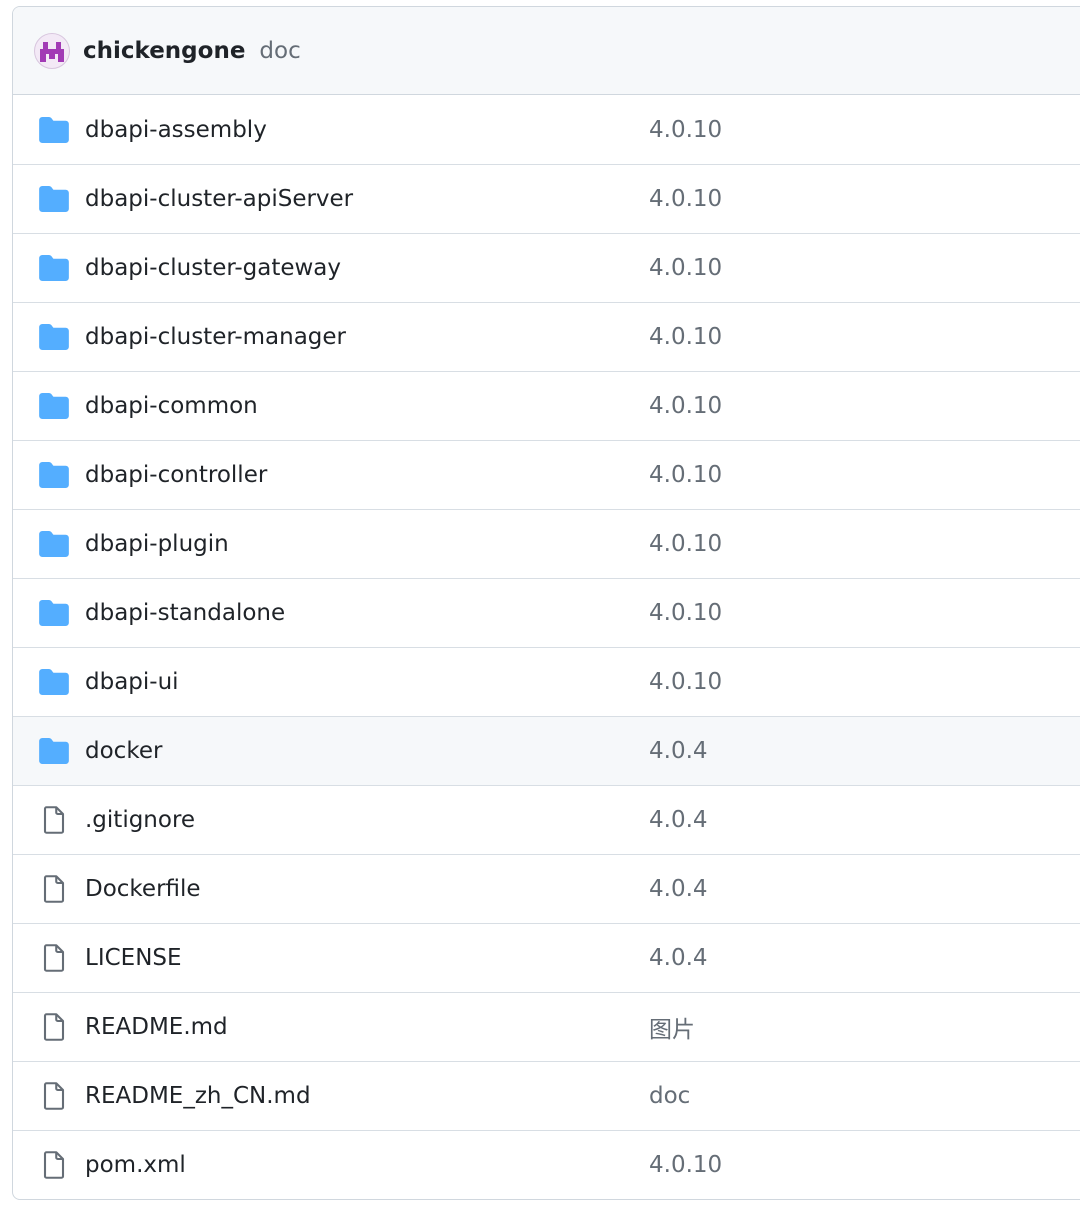  What do you see at coordinates (546, 750) in the screenshot?
I see `file-row: docker 4.0.4` at bounding box center [546, 750].